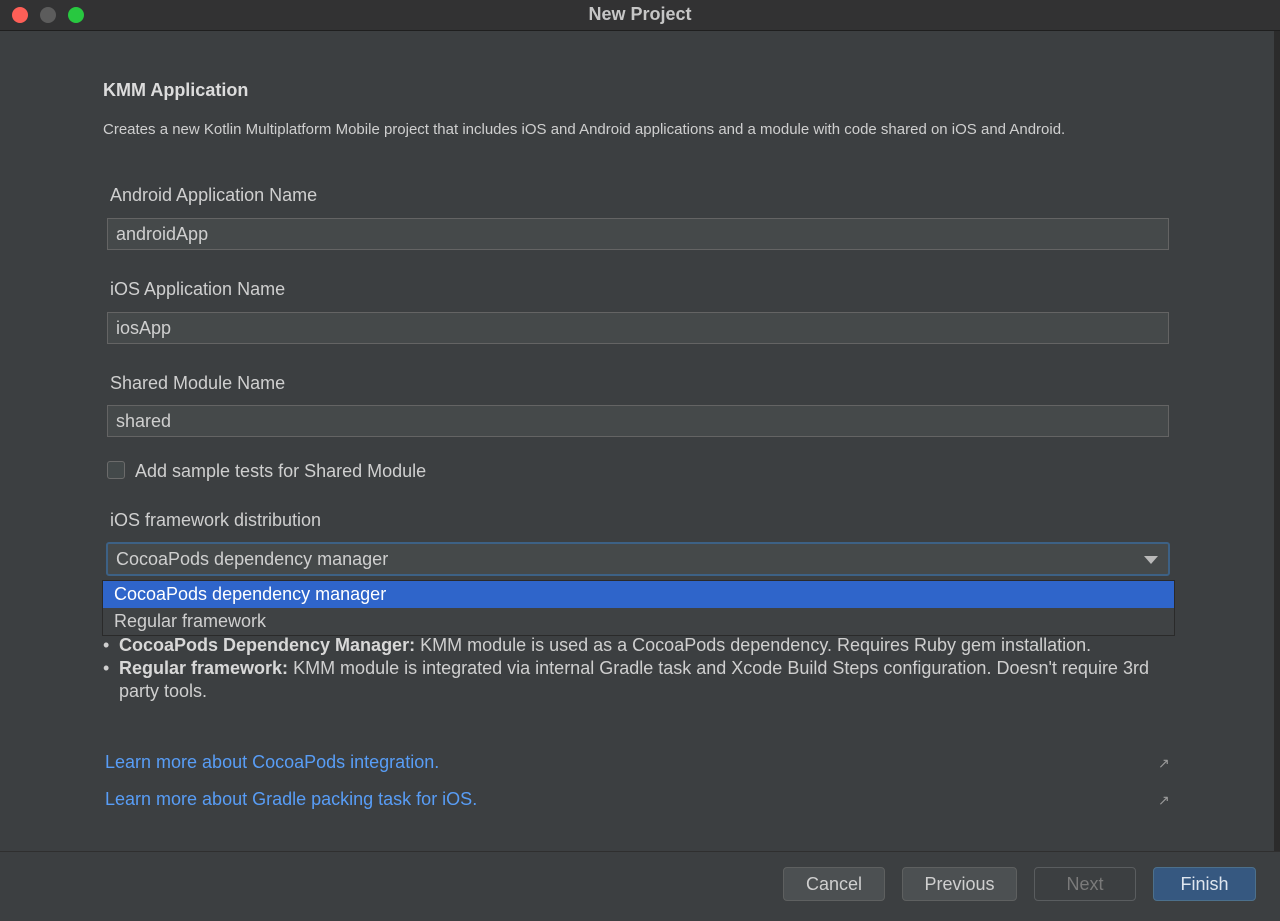 Image resolution: width=1280 pixels, height=921 pixels. What do you see at coordinates (638, 559) in the screenshot?
I see `ios-distribution-select: CocoaPods dependency manager` at bounding box center [638, 559].